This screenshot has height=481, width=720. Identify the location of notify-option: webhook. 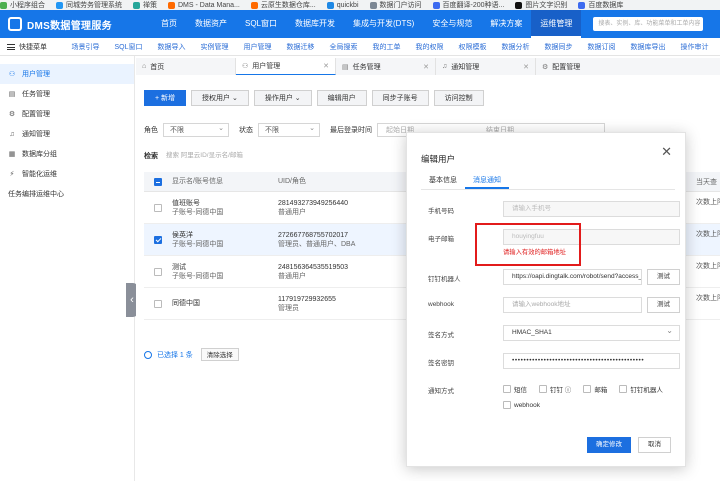
(521, 405).